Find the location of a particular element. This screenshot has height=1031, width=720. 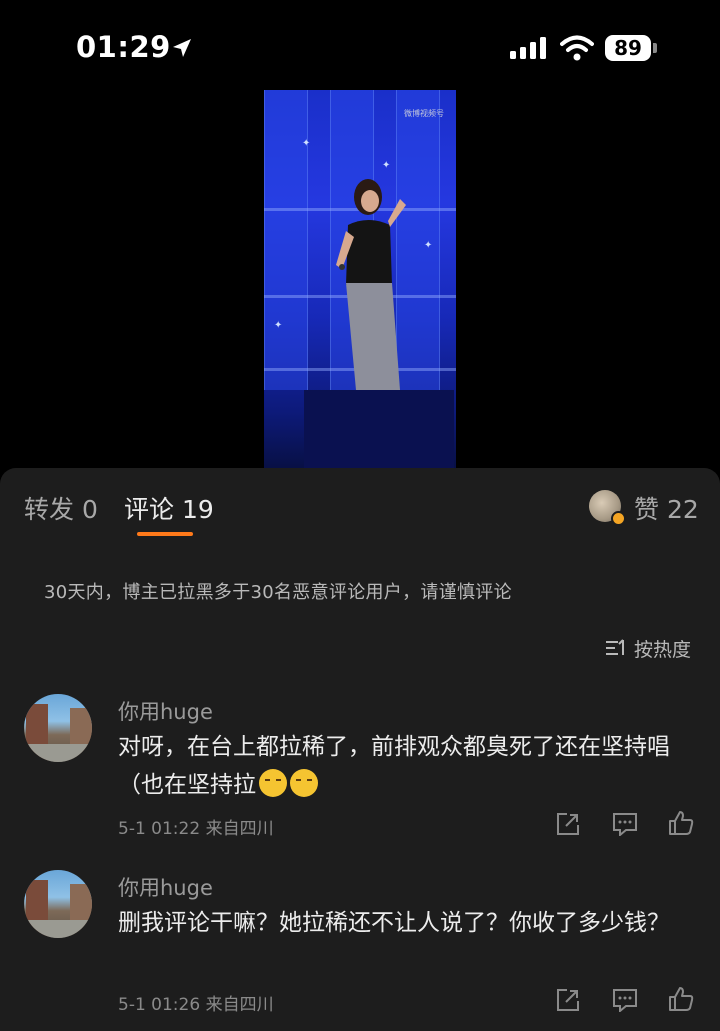

sort-label: 按热度 is located at coordinates (663, 650).